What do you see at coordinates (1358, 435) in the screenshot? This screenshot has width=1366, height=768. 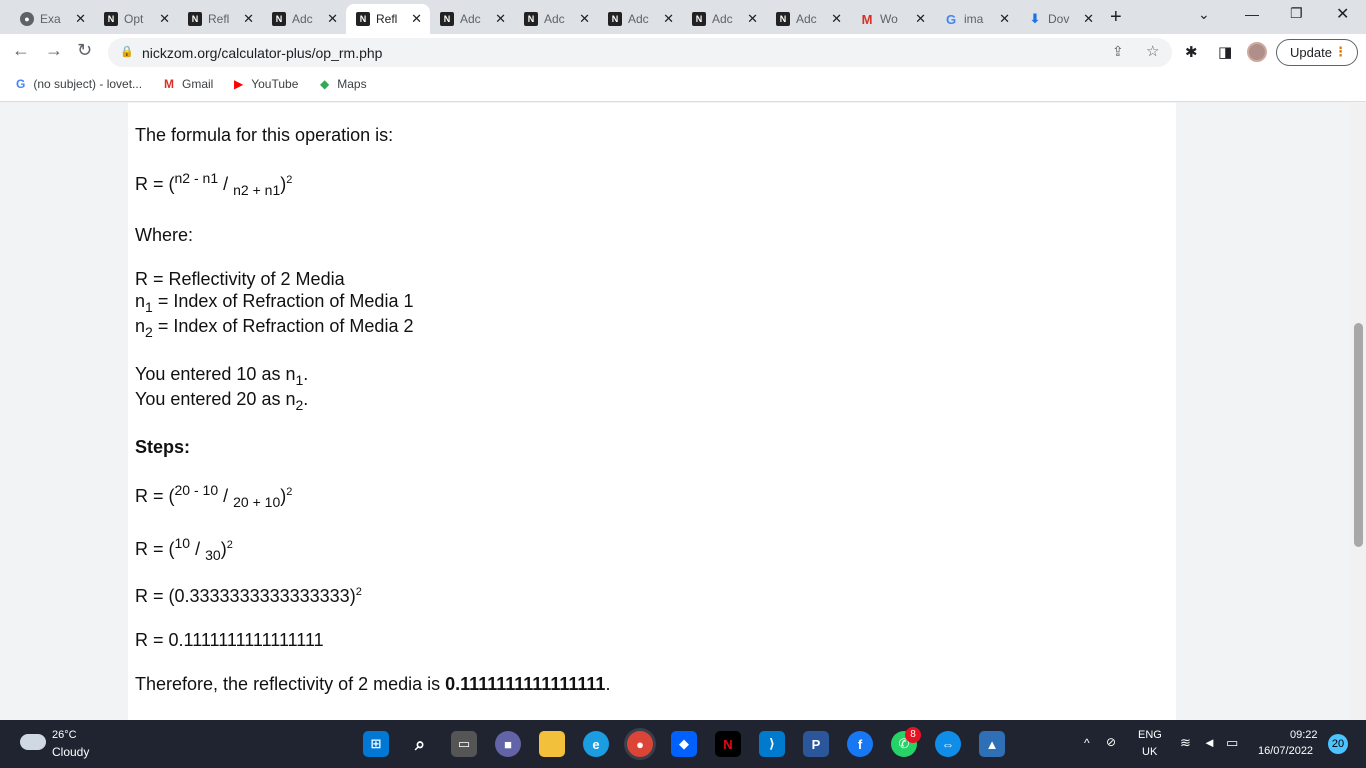 I see `scrollbar-thumb` at bounding box center [1358, 435].